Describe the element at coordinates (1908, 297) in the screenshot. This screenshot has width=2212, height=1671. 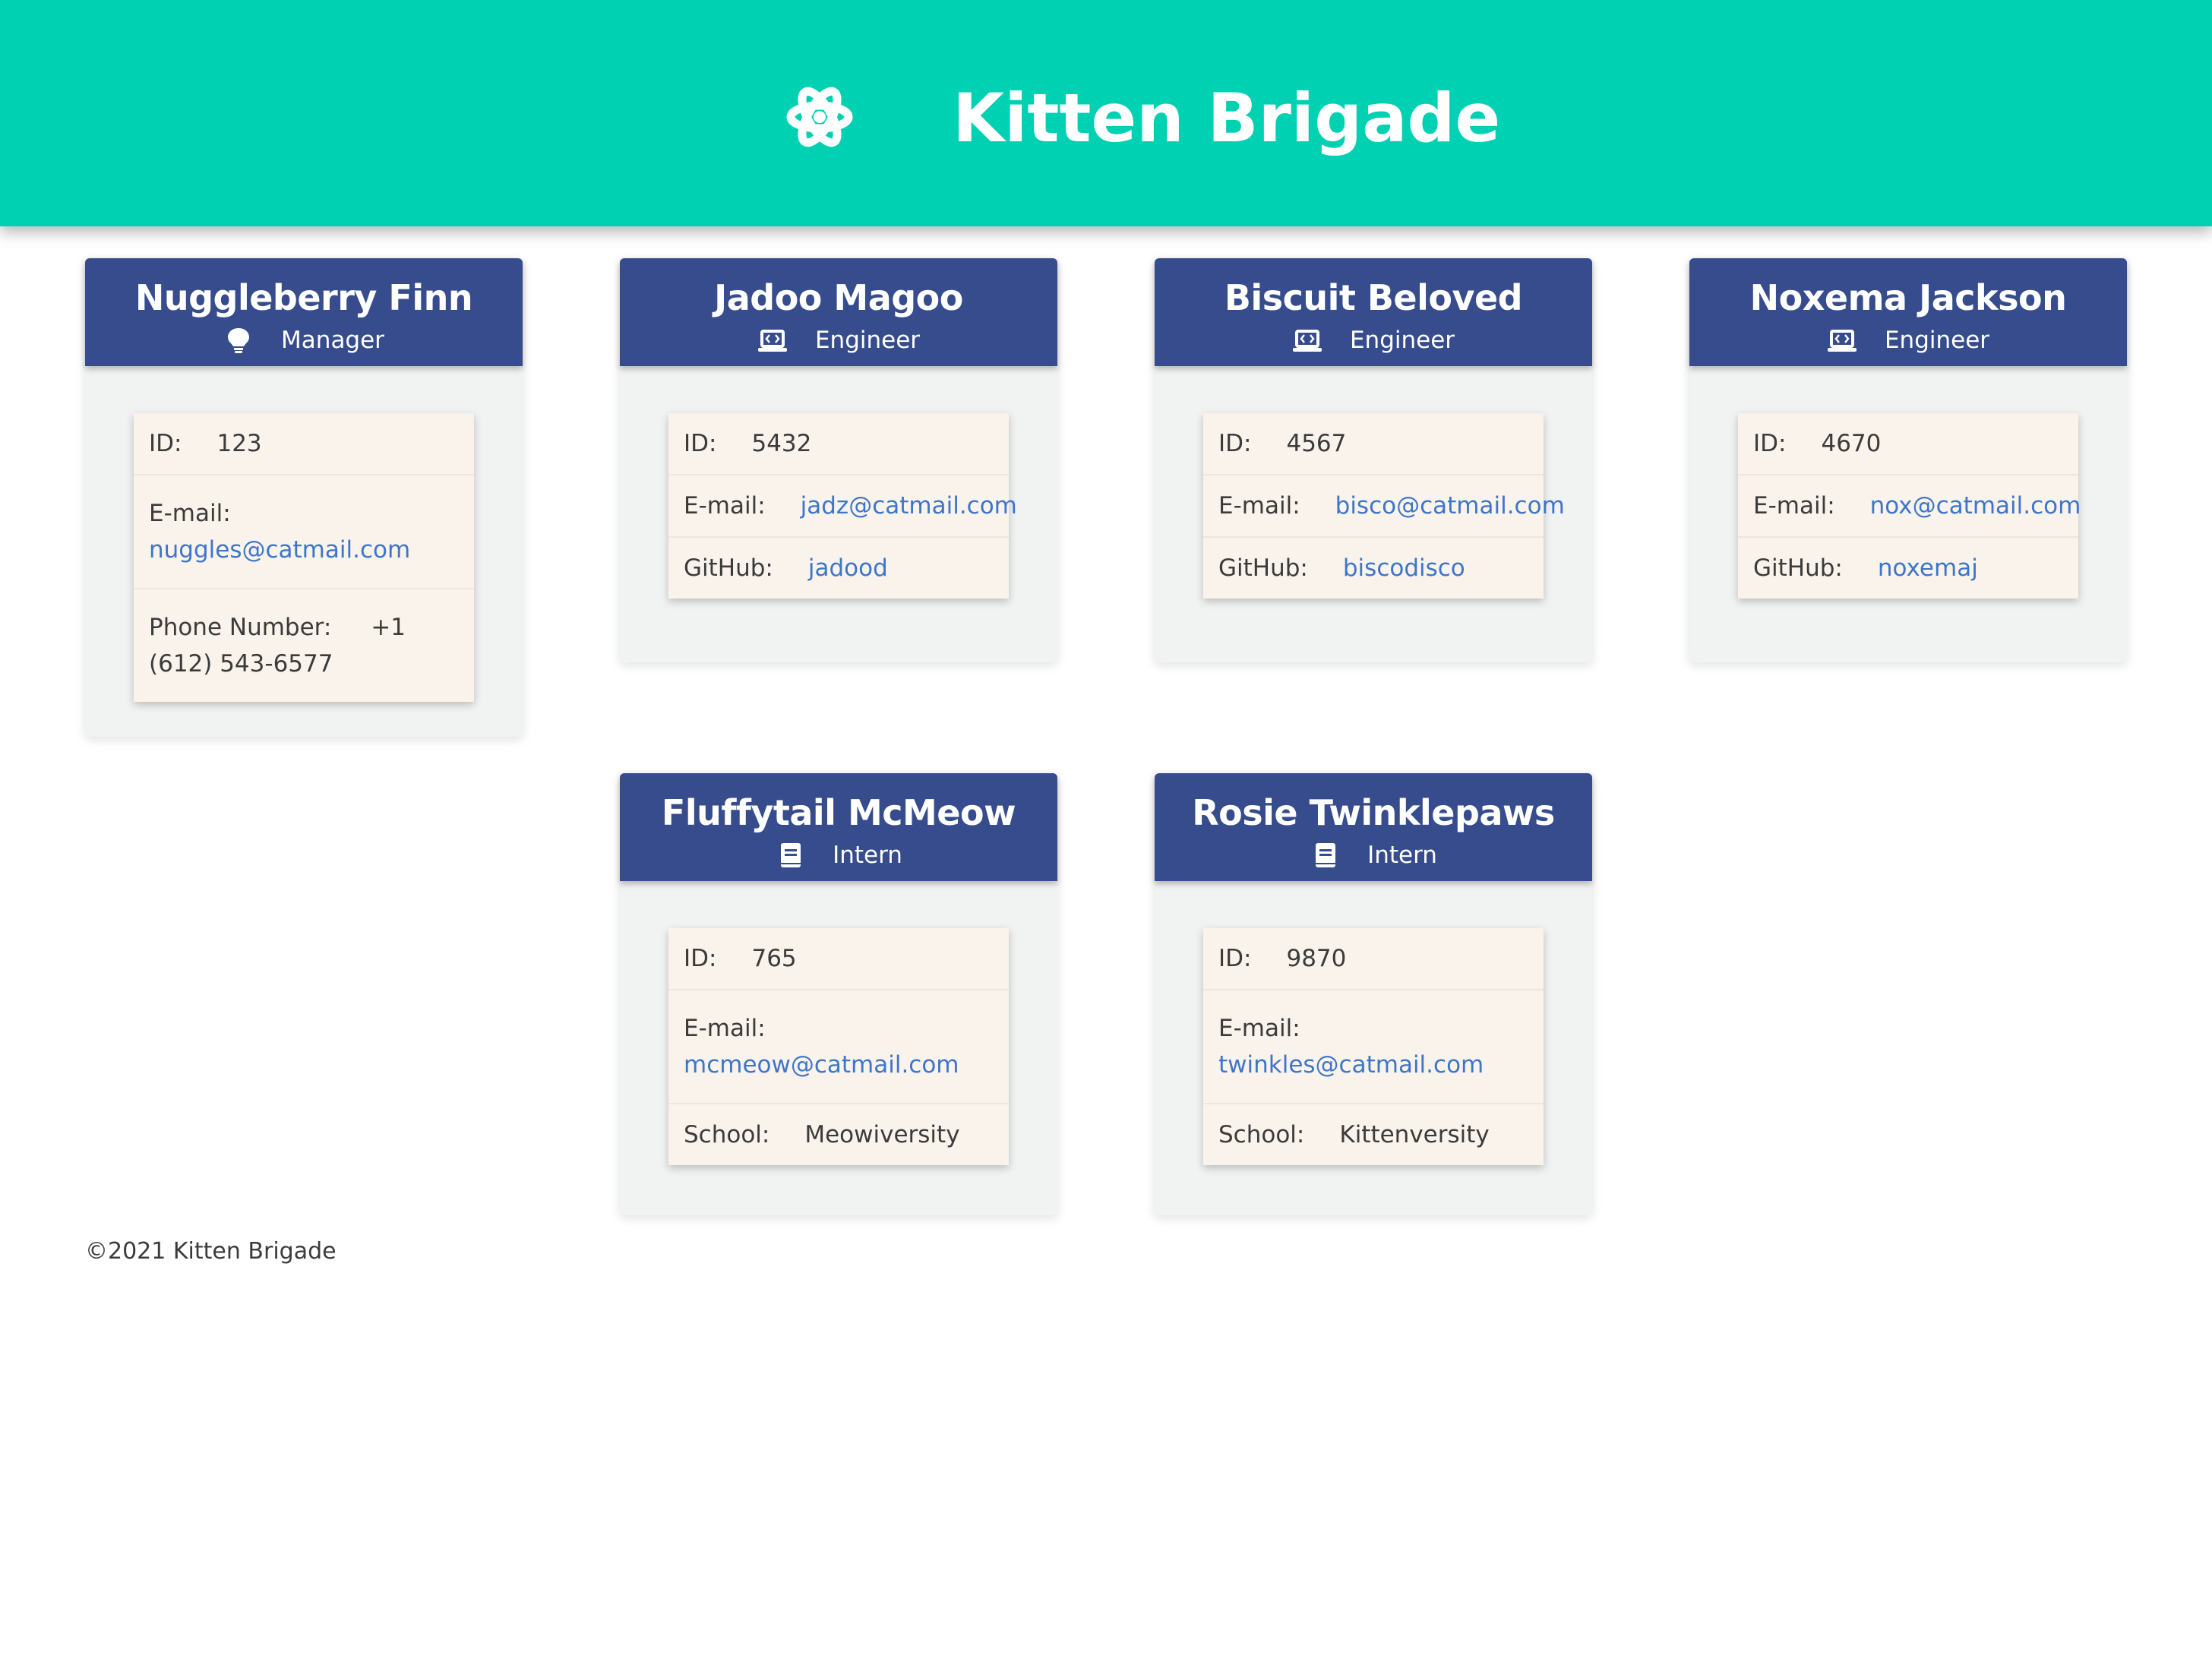
I see `employee-name: Noxema Jackson` at that location.